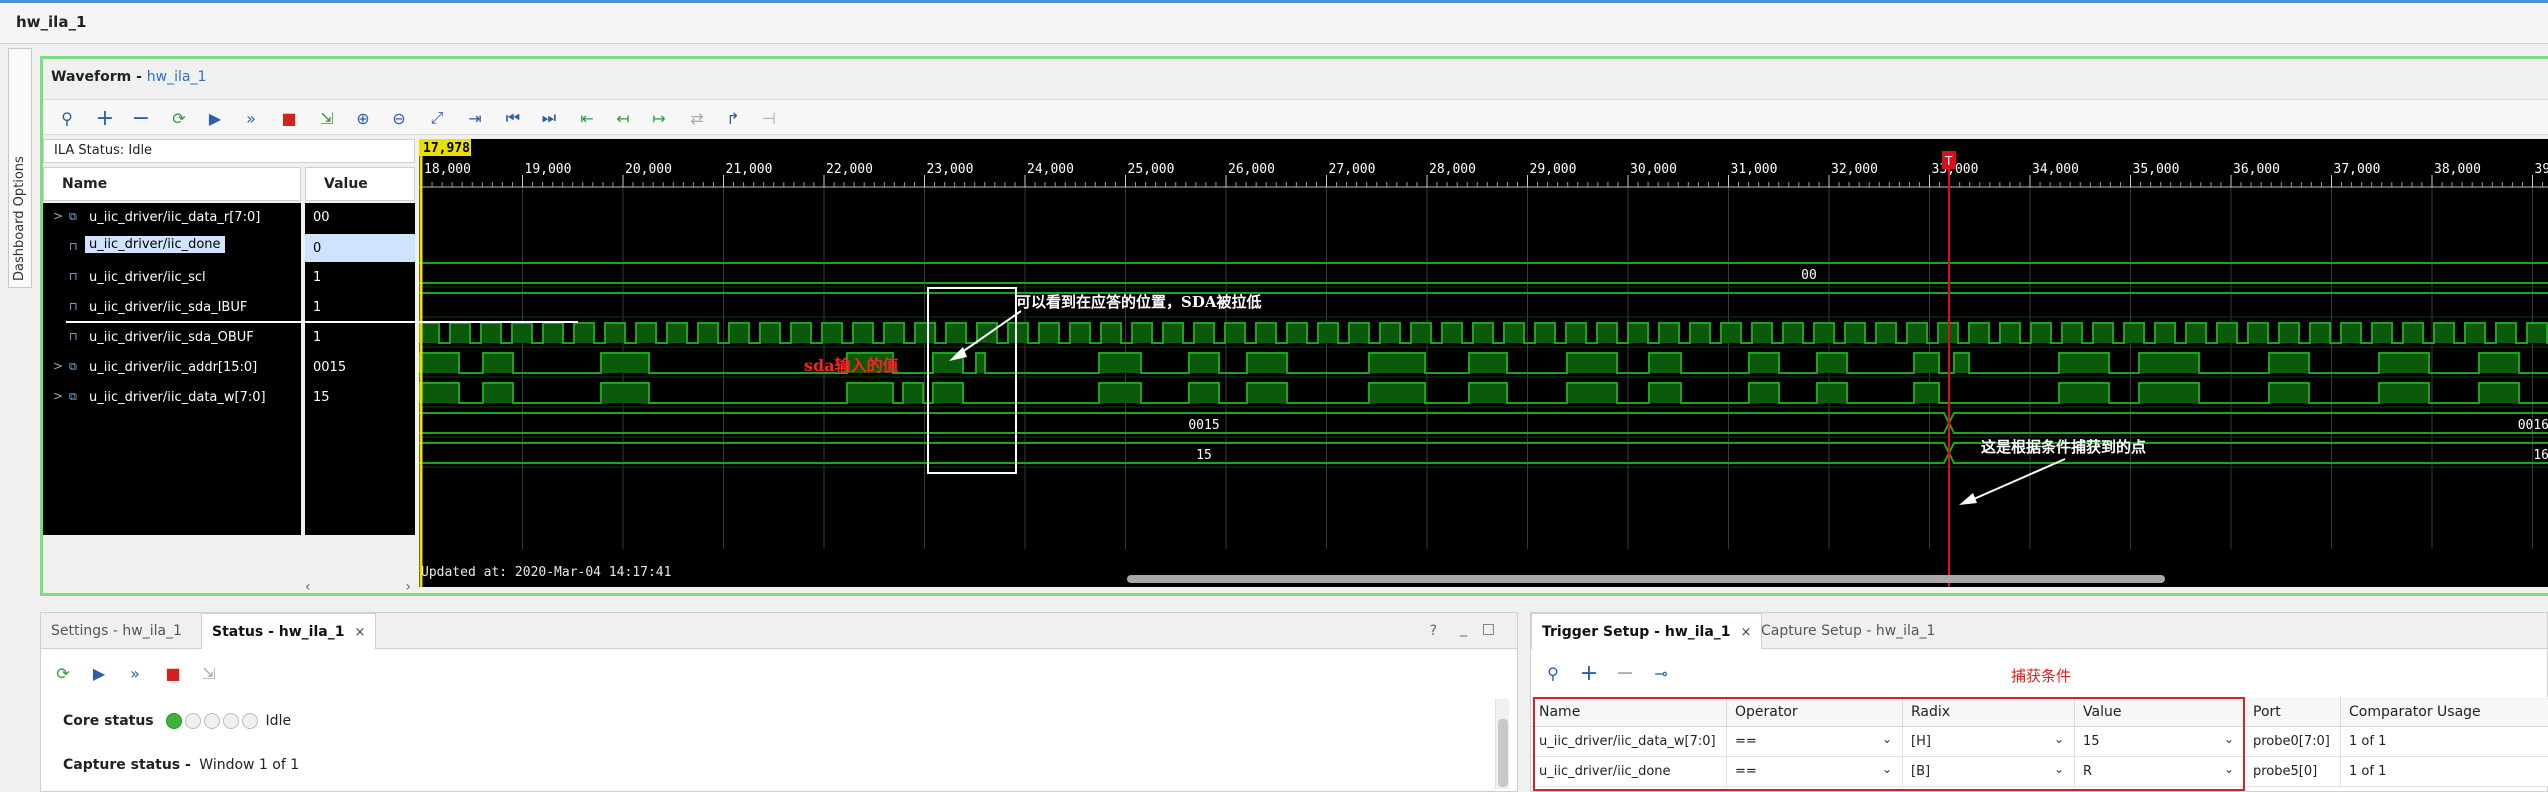  I want to click on value-column-header: Value, so click(360, 184).